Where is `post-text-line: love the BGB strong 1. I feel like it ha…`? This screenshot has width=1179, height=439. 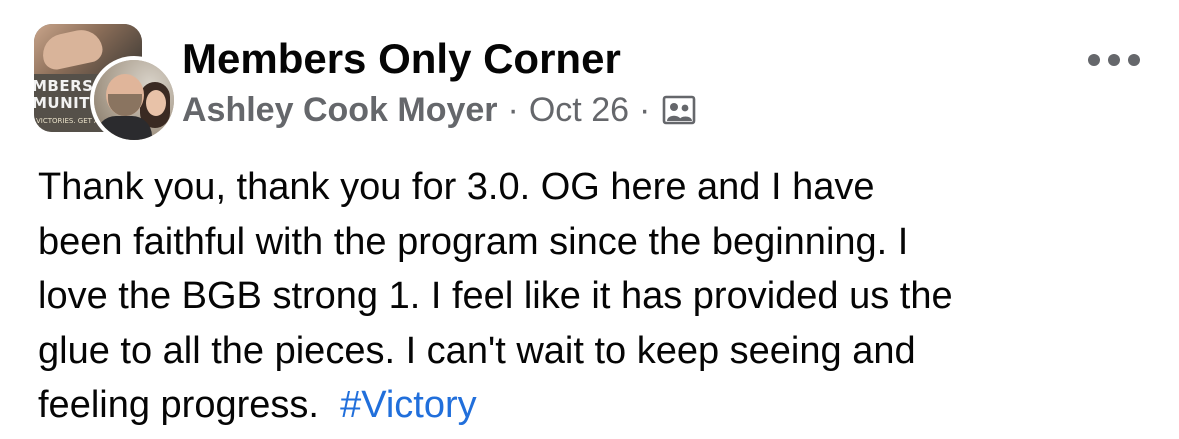 post-text-line: love the BGB strong 1. I feel like it ha… is located at coordinates (495, 296).